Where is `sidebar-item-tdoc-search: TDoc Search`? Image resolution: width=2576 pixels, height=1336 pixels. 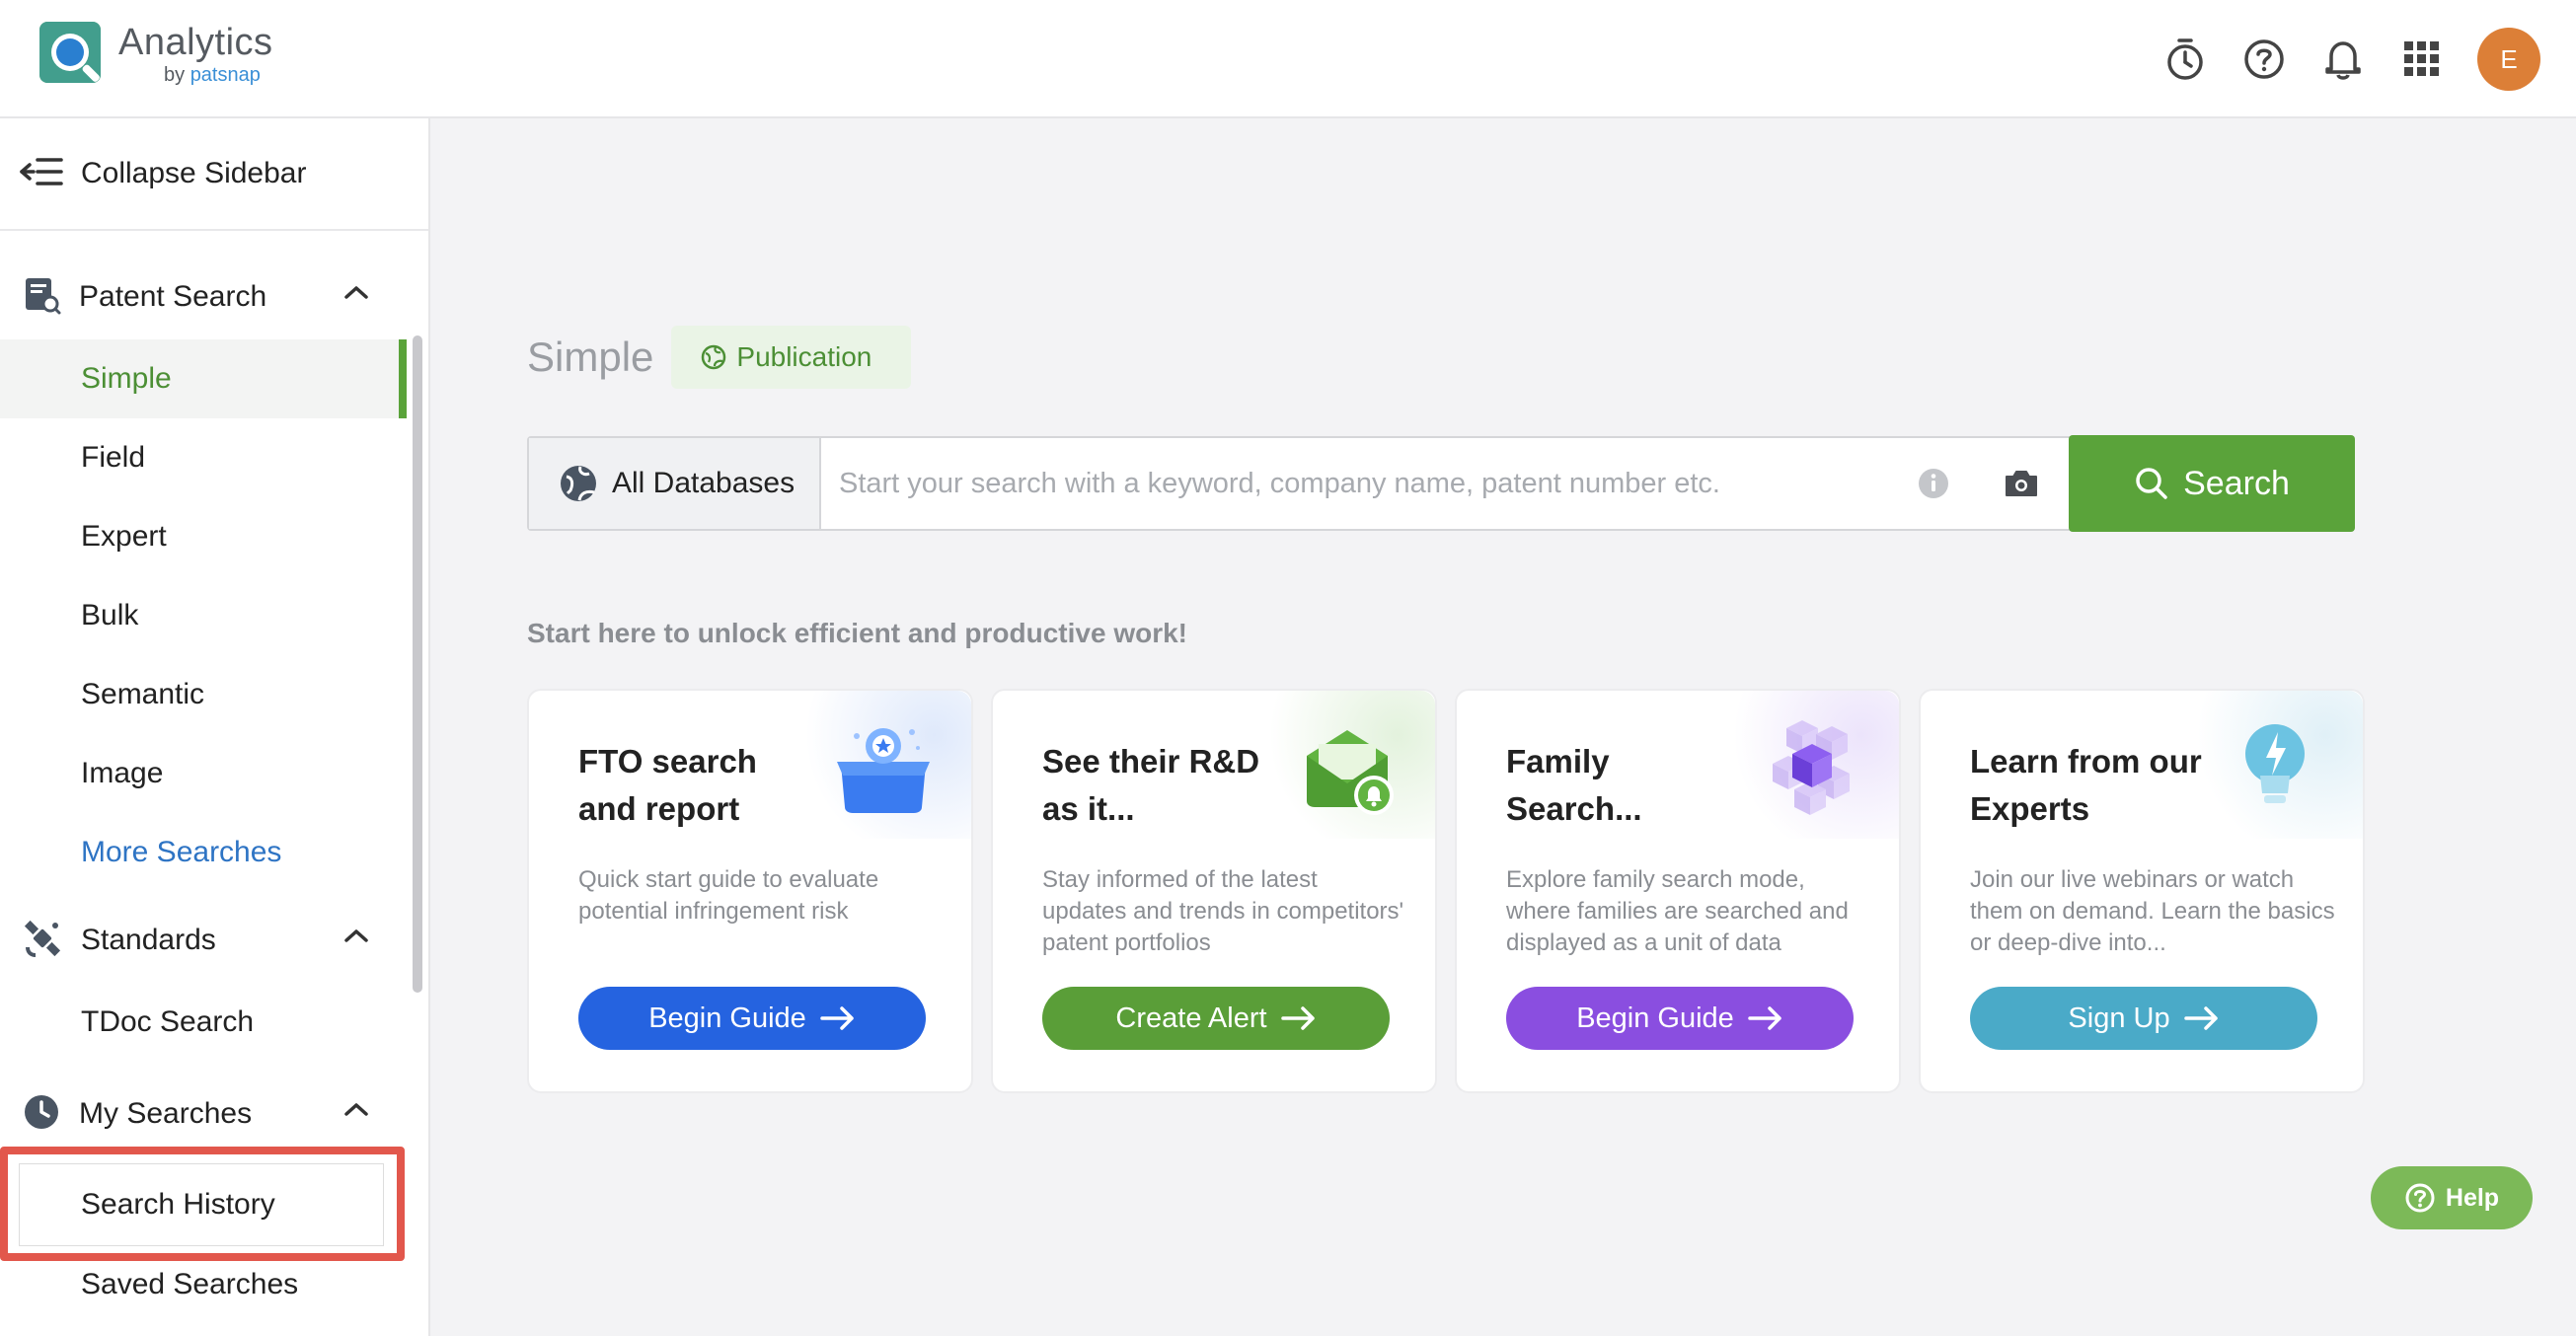 sidebar-item-tdoc-search: TDoc Search is located at coordinates (204, 1022).